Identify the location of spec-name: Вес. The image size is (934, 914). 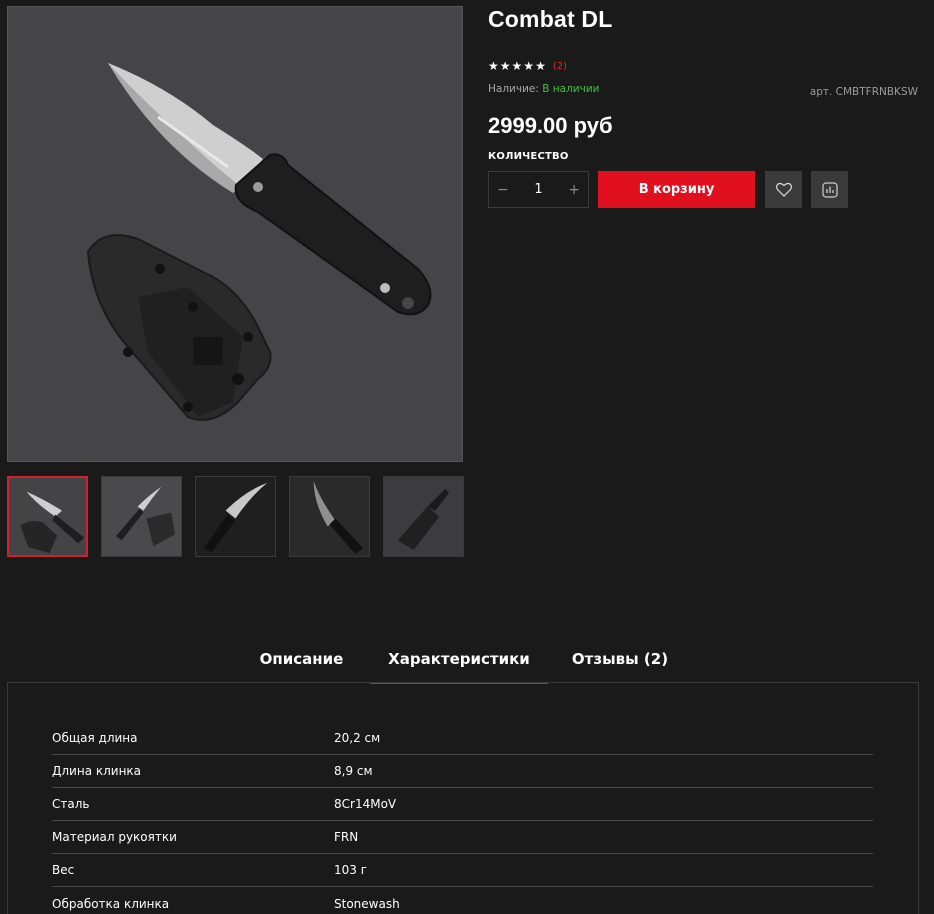
(63, 870).